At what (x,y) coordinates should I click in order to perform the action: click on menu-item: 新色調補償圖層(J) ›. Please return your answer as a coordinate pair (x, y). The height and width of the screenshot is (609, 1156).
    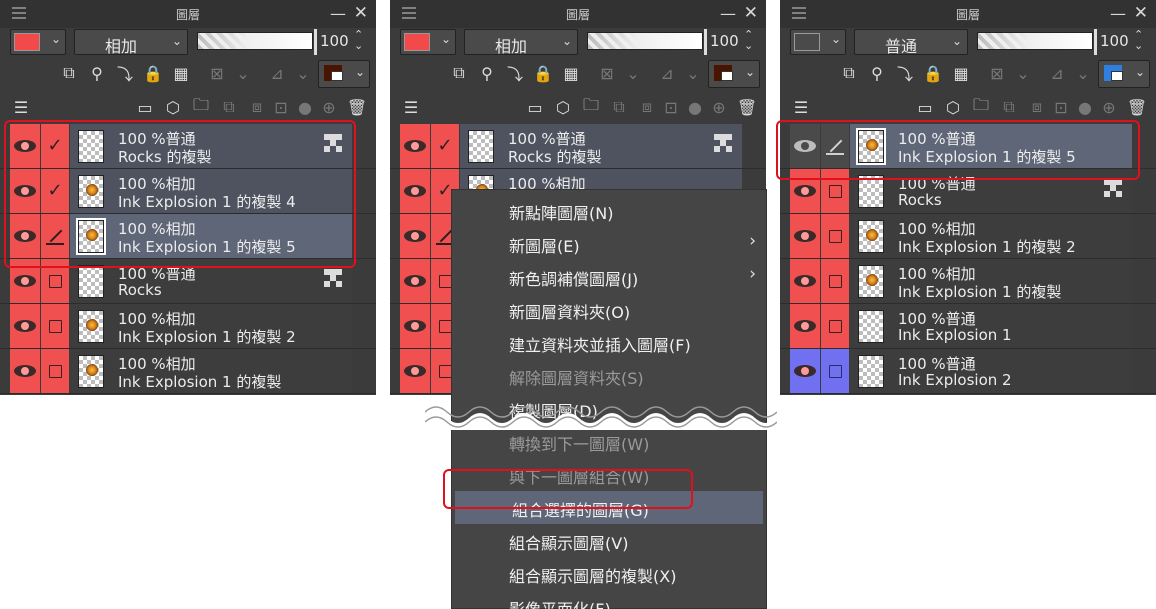
    Looking at the image, I should click on (609, 276).